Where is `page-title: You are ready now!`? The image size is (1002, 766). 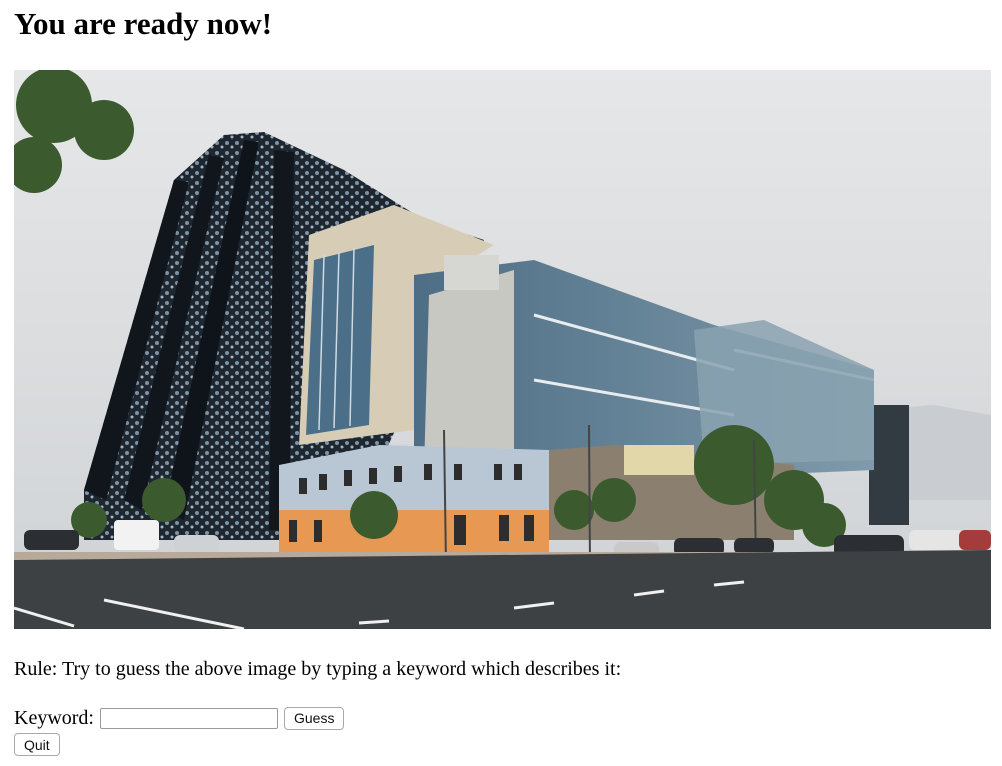
page-title: You are ready now! is located at coordinates (143, 23).